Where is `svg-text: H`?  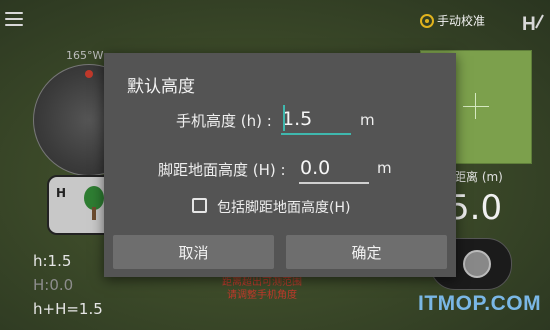 svg-text: H is located at coordinates (529, 24).